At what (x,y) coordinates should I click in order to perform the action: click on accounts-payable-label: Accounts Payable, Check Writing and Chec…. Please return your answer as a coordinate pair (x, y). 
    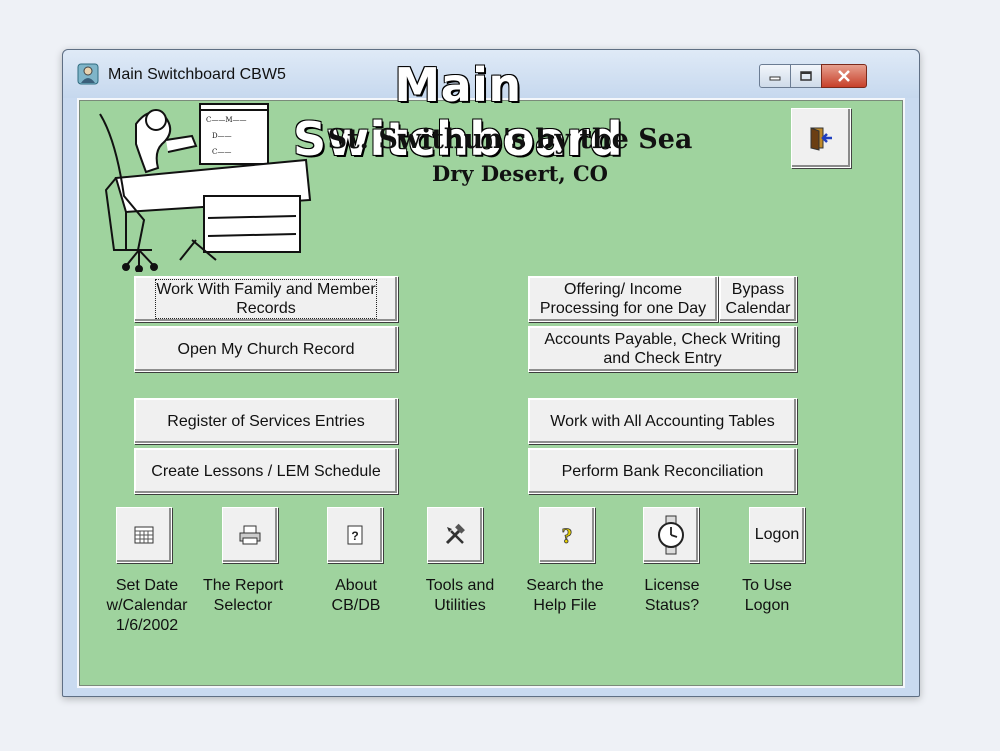
    Looking at the image, I should click on (662, 349).